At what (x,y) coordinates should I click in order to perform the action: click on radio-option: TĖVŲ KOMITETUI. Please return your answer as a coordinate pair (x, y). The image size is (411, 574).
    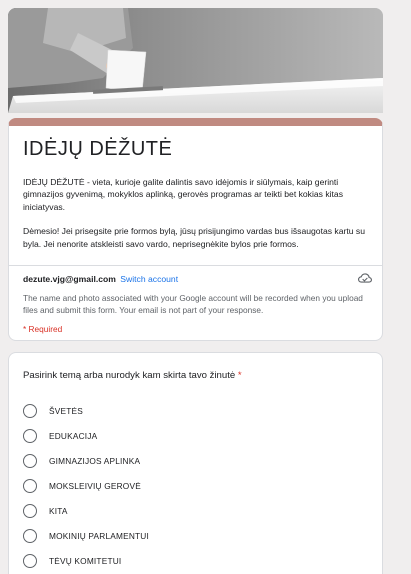
    Looking at the image, I should click on (86, 560).